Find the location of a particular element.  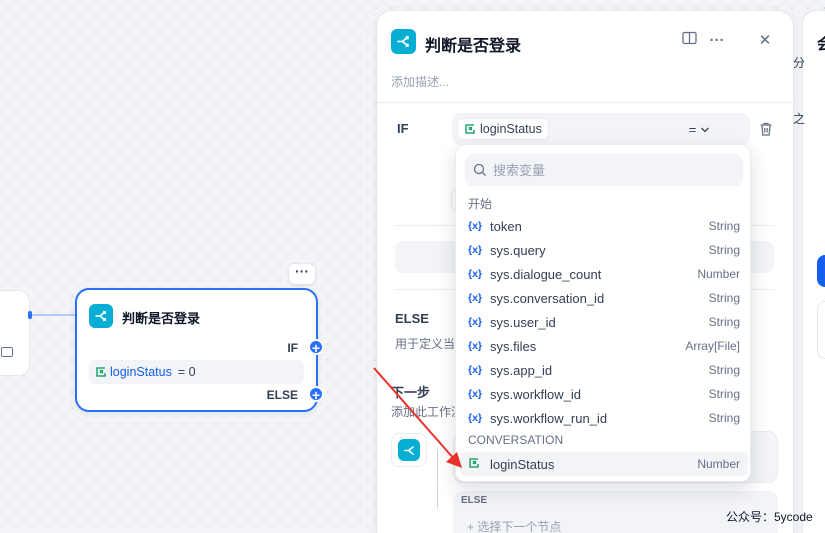

search-input is located at coordinates (603, 170).